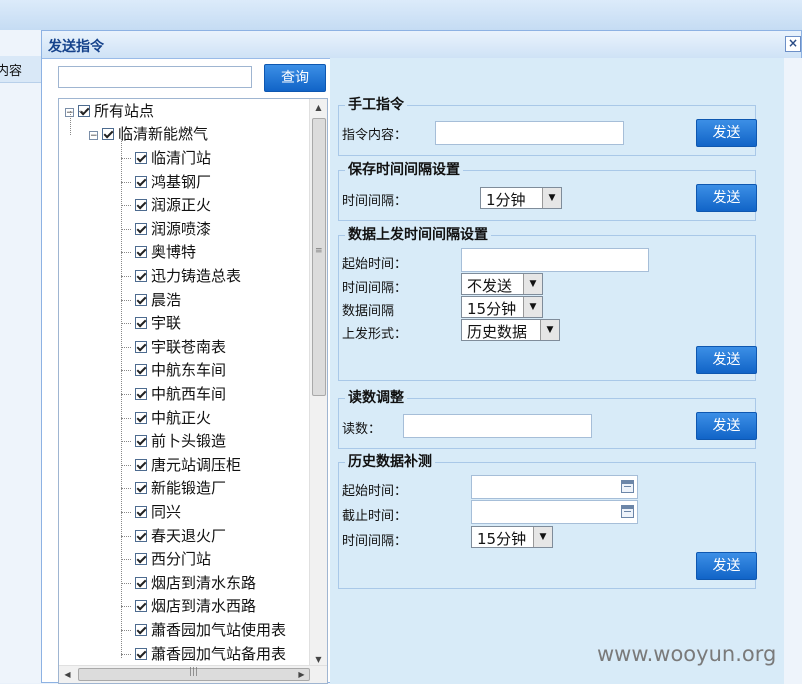  What do you see at coordinates (301, 674) in the screenshot?
I see `scroll-right-icon: ▶` at bounding box center [301, 674].